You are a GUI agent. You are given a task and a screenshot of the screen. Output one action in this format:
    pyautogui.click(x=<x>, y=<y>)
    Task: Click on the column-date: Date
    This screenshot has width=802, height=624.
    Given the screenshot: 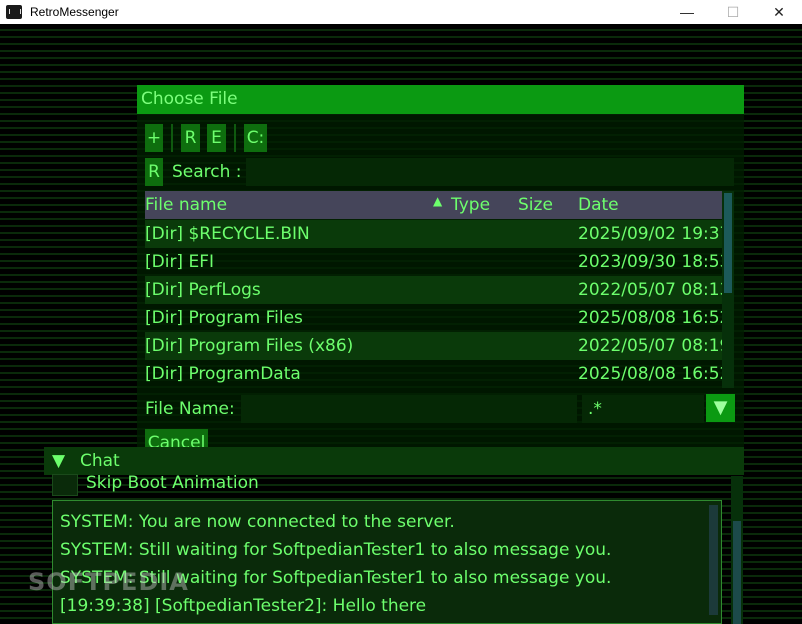 What is the action you would take?
    pyautogui.click(x=598, y=205)
    